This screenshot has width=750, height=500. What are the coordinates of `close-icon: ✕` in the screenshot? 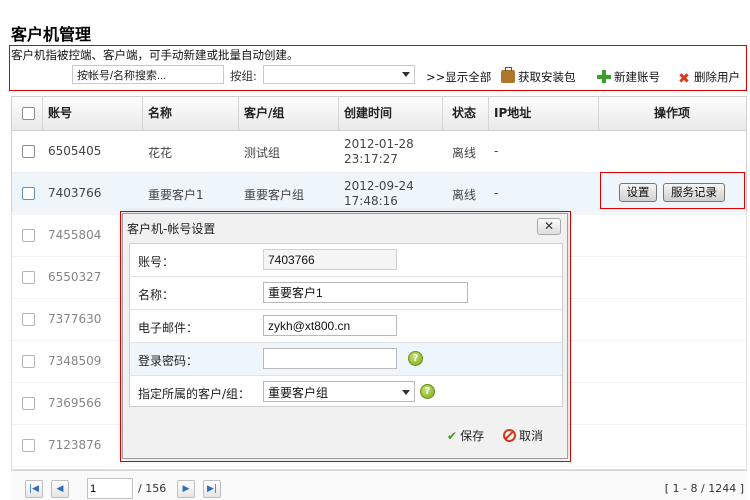 It's located at (549, 226).